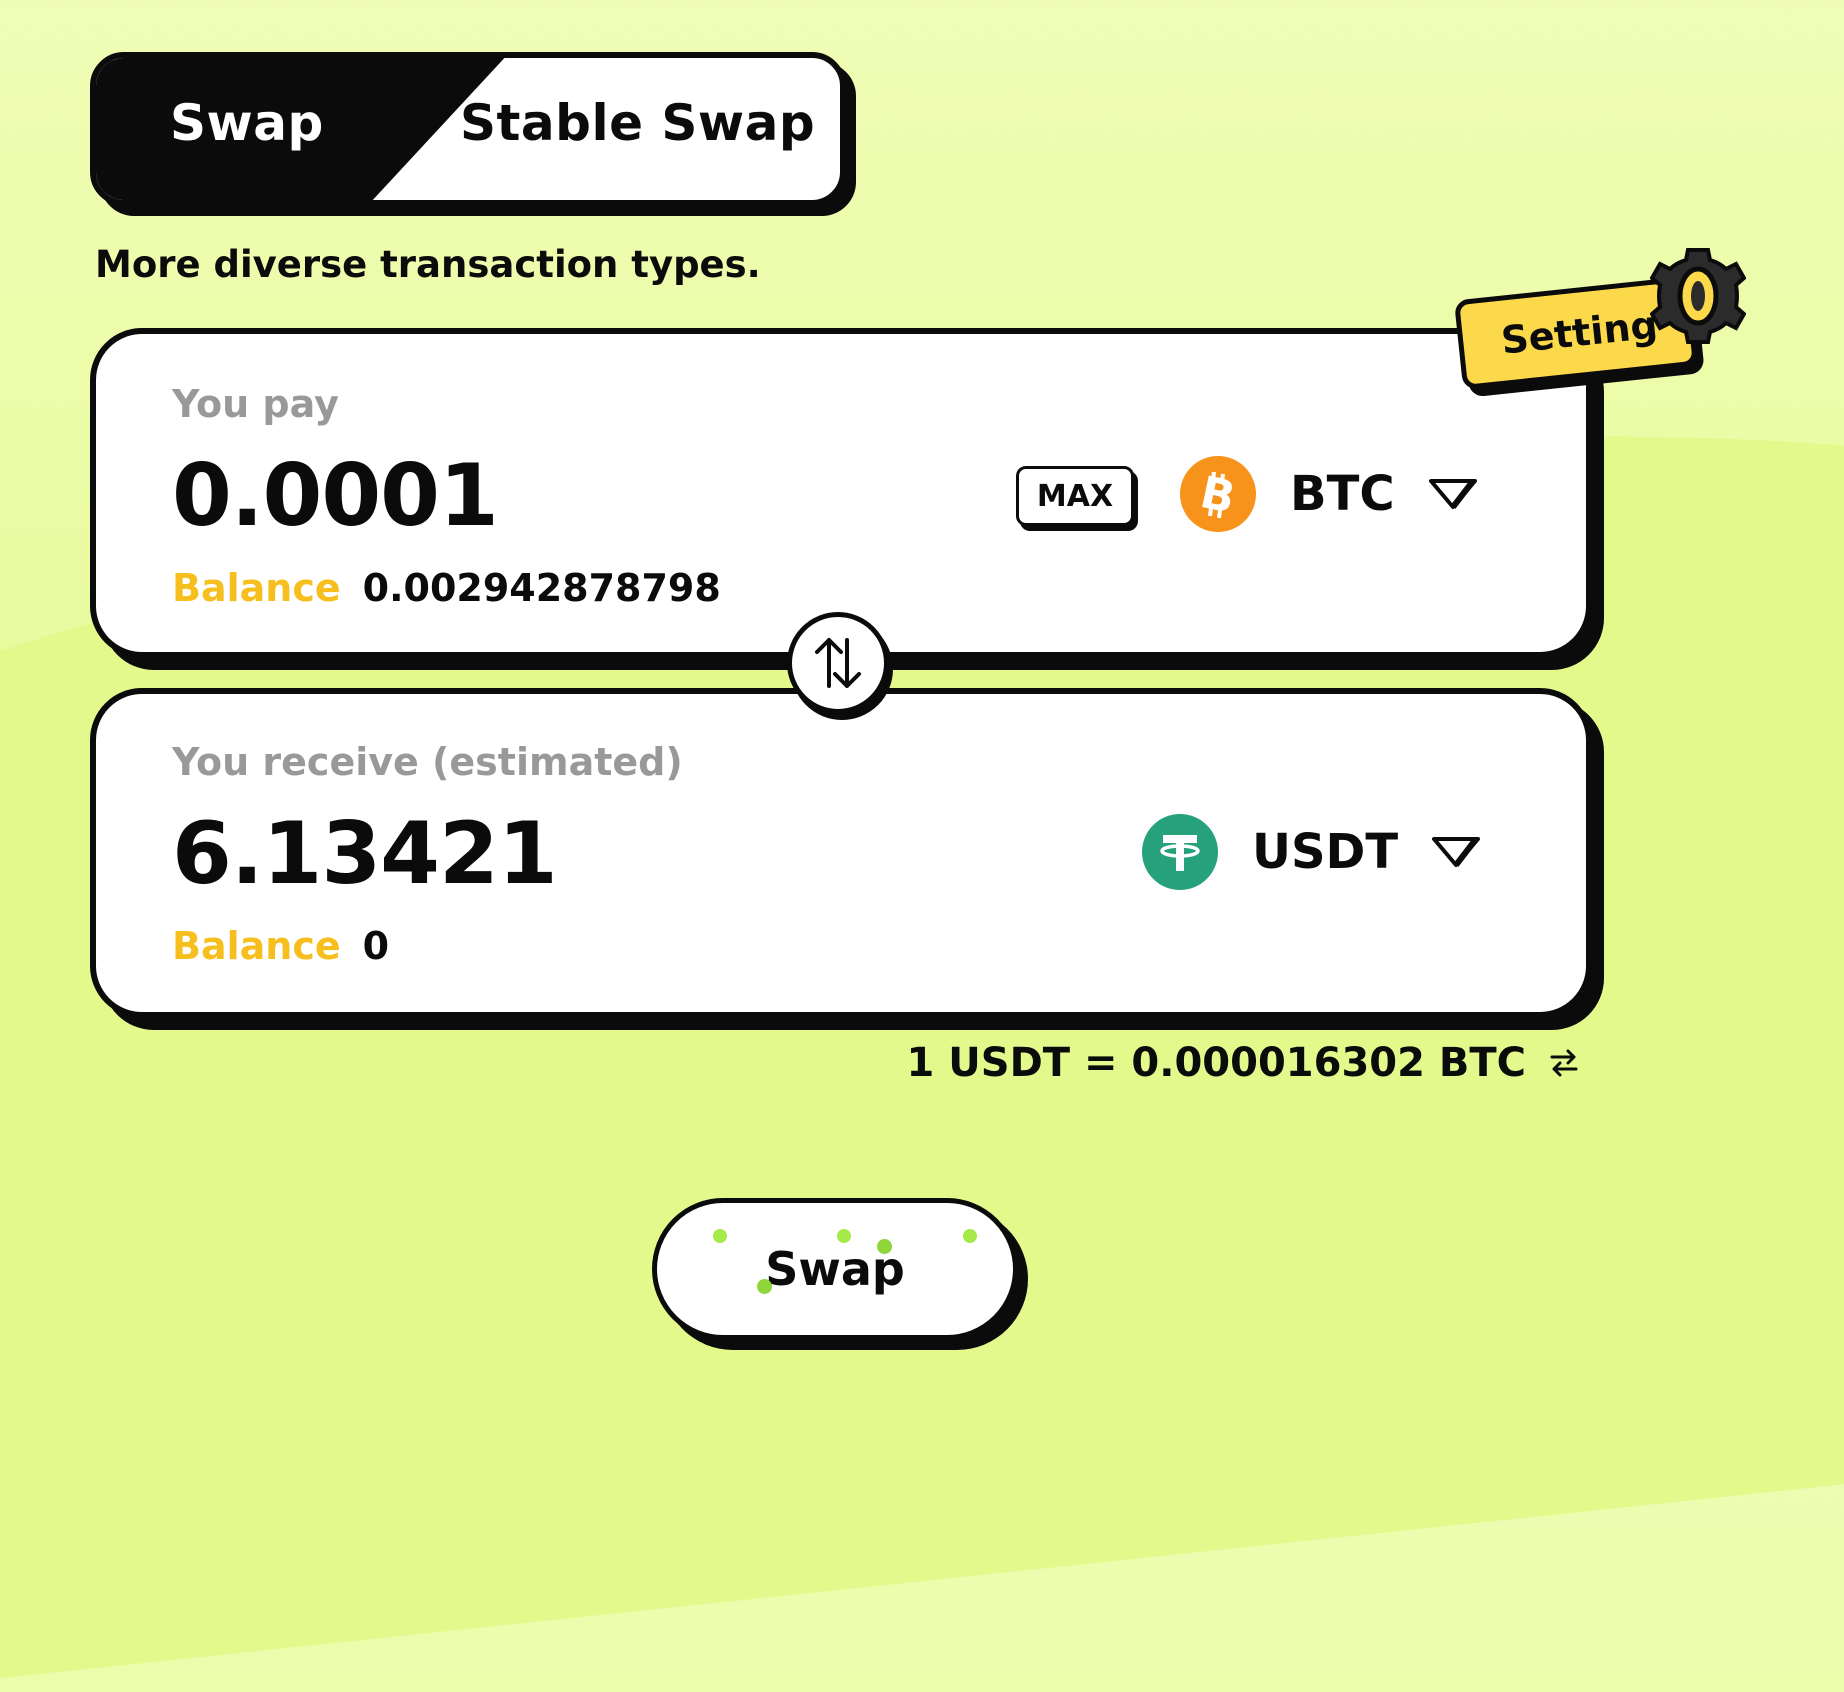 This screenshot has width=1844, height=1692. What do you see at coordinates (255, 404) in the screenshot?
I see `pay-label: You pay` at bounding box center [255, 404].